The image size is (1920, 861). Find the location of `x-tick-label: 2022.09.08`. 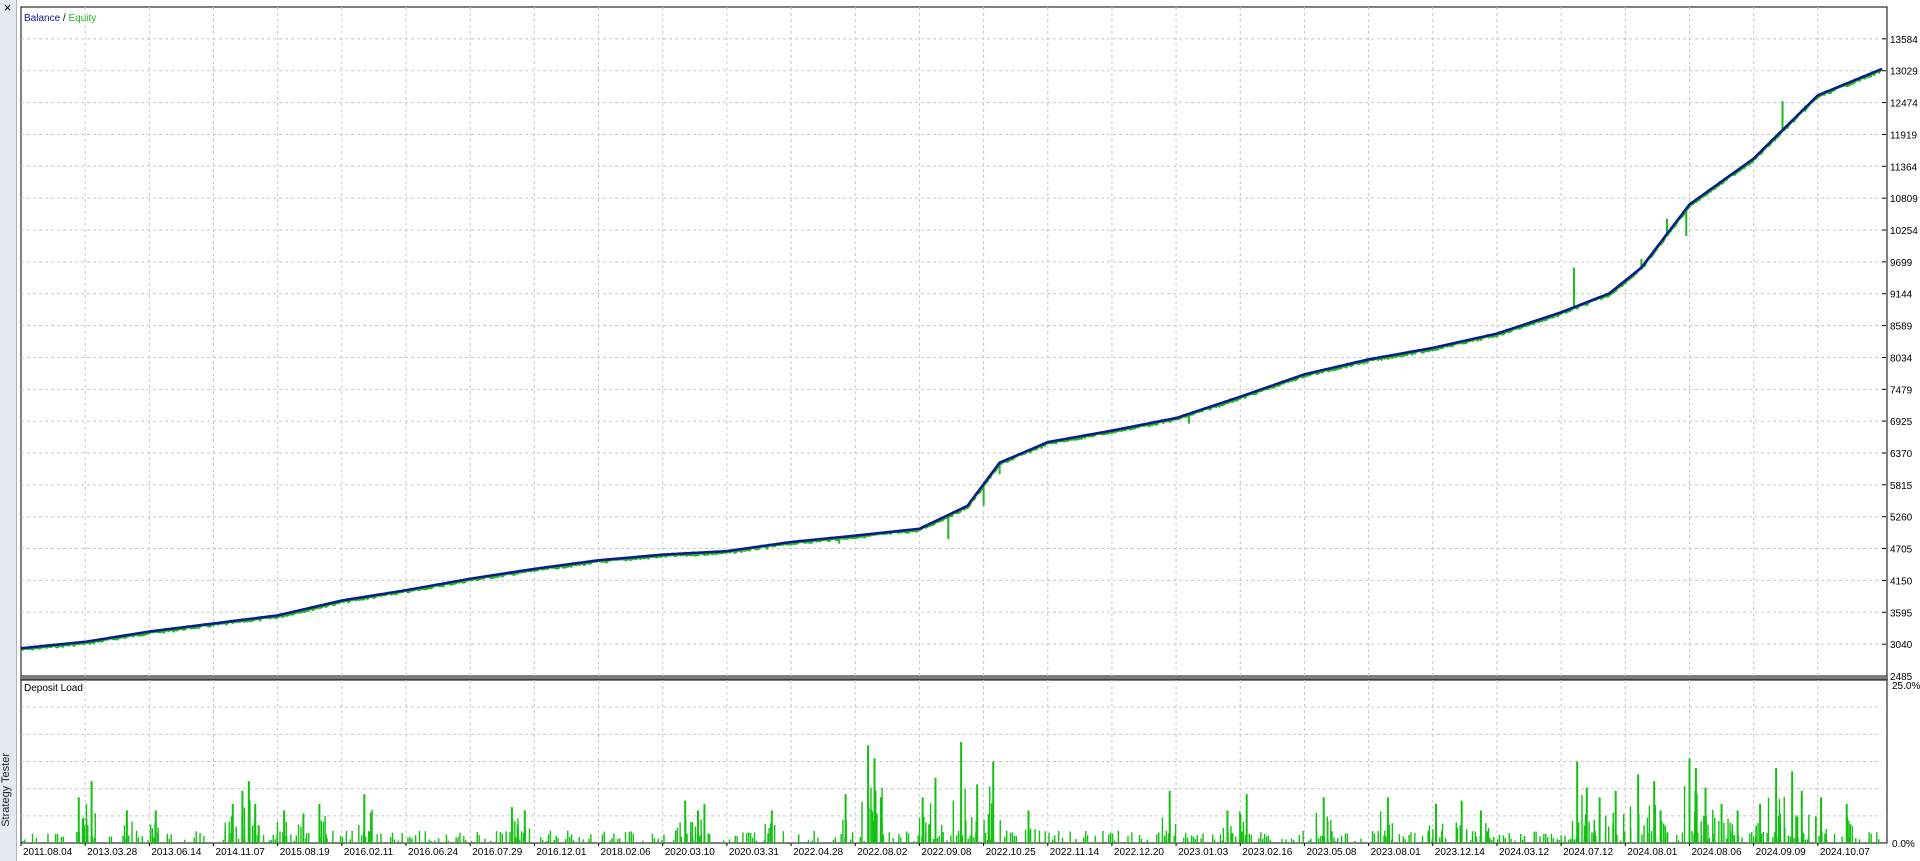

x-tick-label: 2022.09.08 is located at coordinates (946, 852).